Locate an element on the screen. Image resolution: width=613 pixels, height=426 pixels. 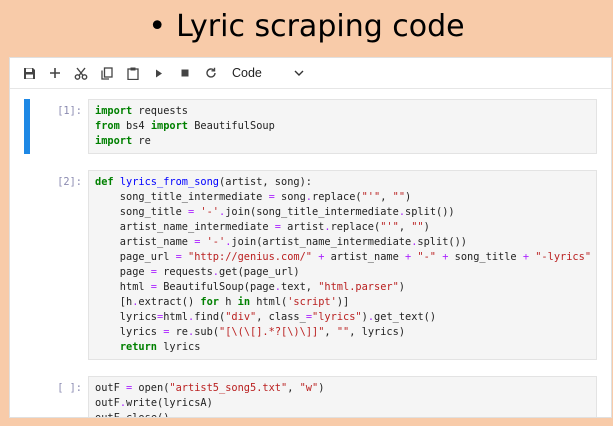
code-token: (artist, song): is located at coordinates (266, 182).